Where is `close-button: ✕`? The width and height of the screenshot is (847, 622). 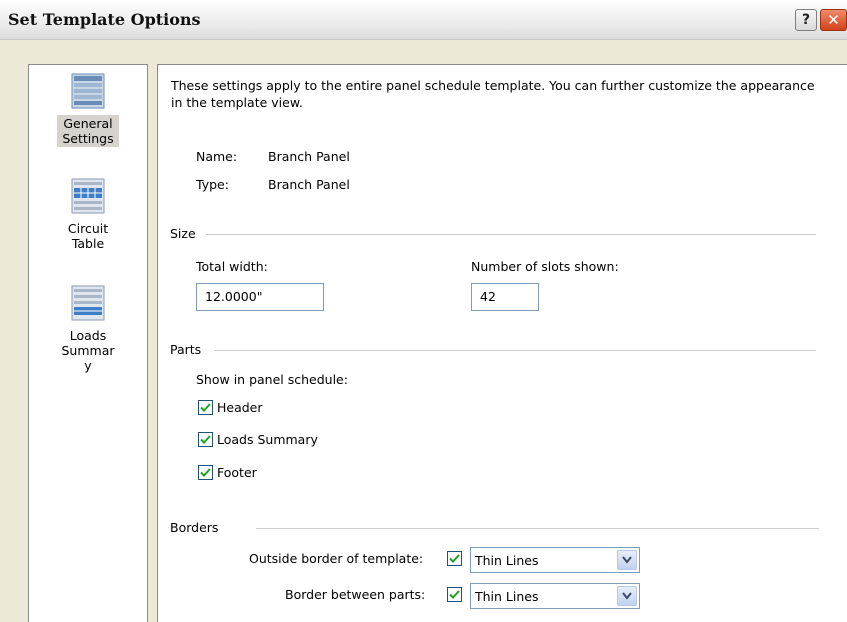
close-button: ✕ is located at coordinates (833, 20).